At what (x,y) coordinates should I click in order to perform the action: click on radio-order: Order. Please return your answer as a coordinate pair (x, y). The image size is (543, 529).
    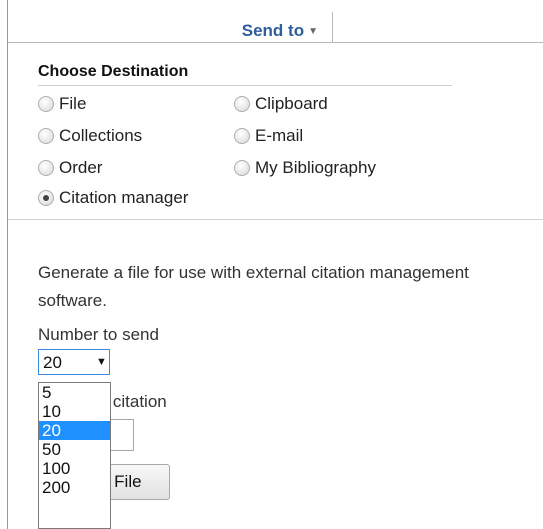
    Looking at the image, I should click on (70, 168).